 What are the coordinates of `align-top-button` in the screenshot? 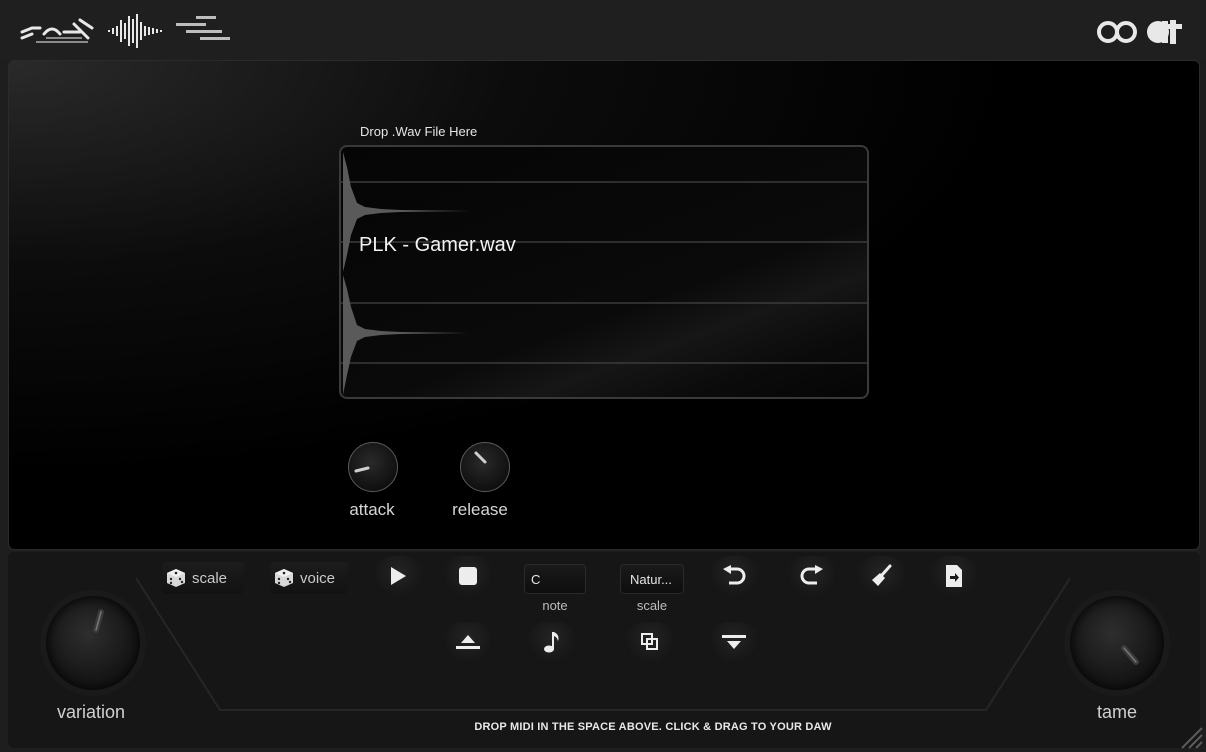 It's located at (468, 642).